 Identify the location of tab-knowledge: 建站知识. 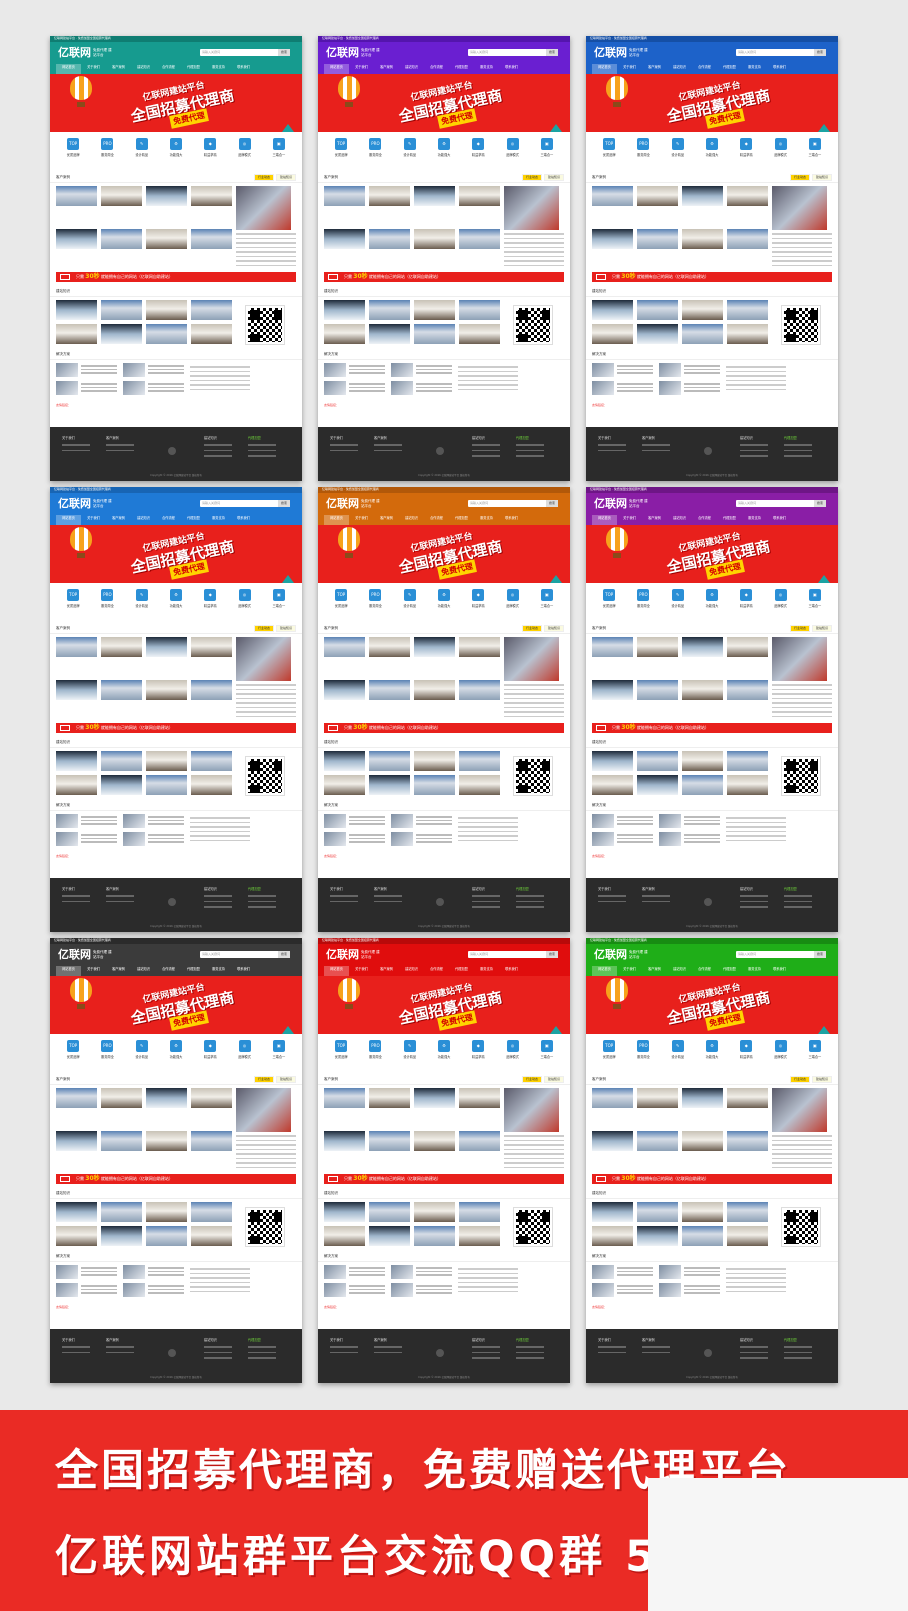
(285, 1079).